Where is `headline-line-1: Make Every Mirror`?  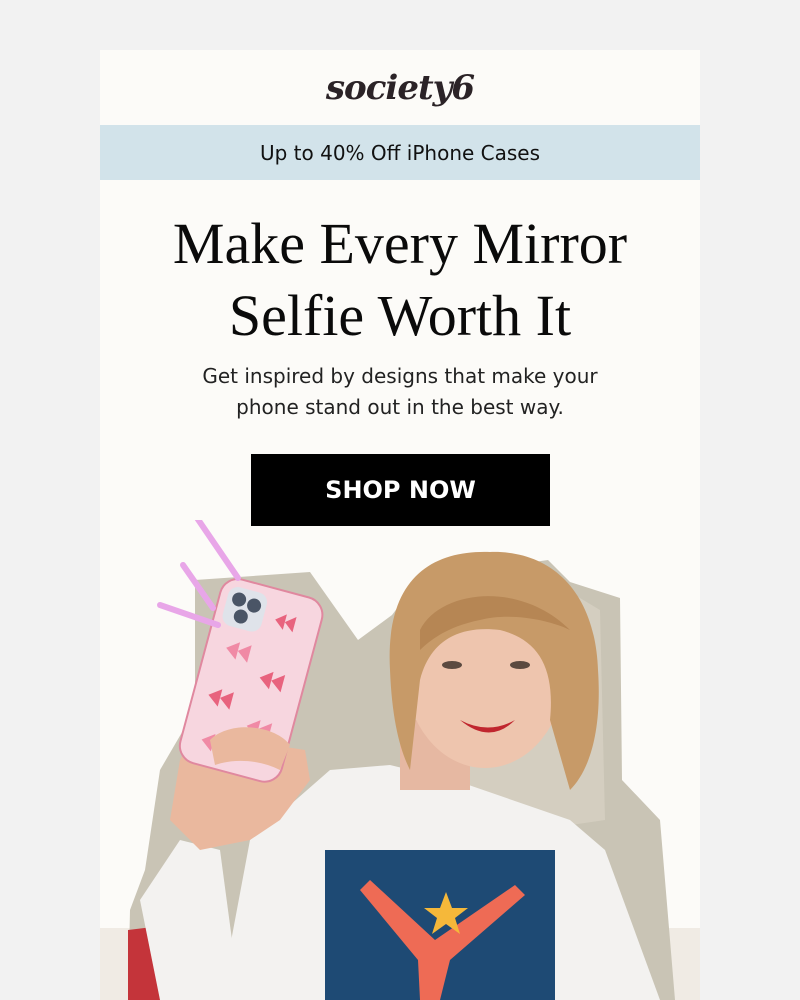
headline-line-1: Make Every Mirror is located at coordinates (400, 243).